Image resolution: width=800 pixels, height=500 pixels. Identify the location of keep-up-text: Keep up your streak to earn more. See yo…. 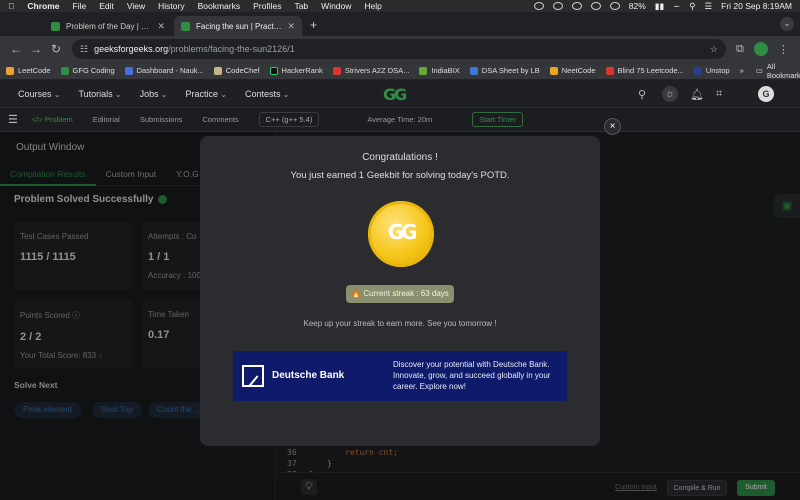
(400, 323).